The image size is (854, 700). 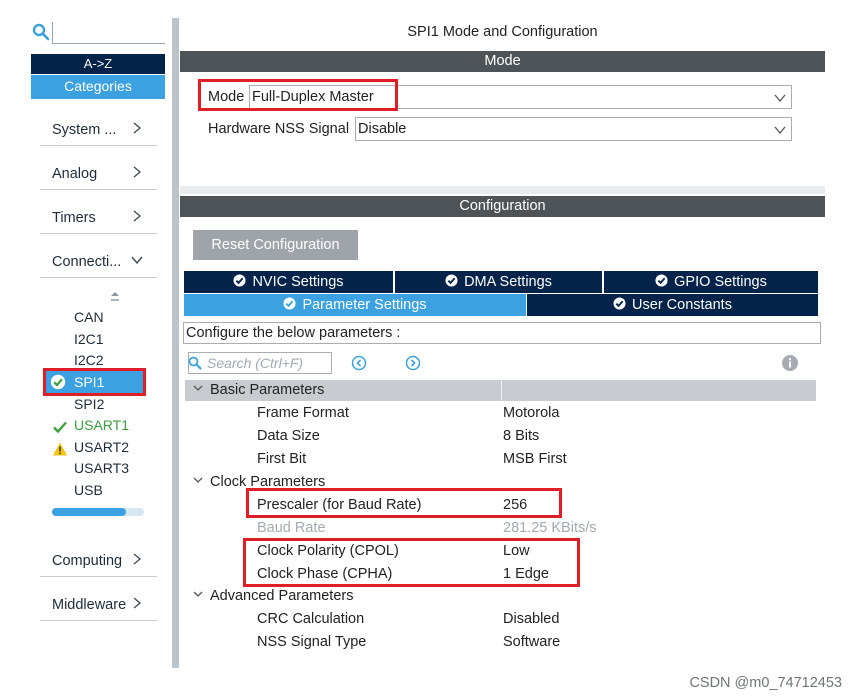 What do you see at coordinates (413, 363) in the screenshot?
I see `next-result-icon` at bounding box center [413, 363].